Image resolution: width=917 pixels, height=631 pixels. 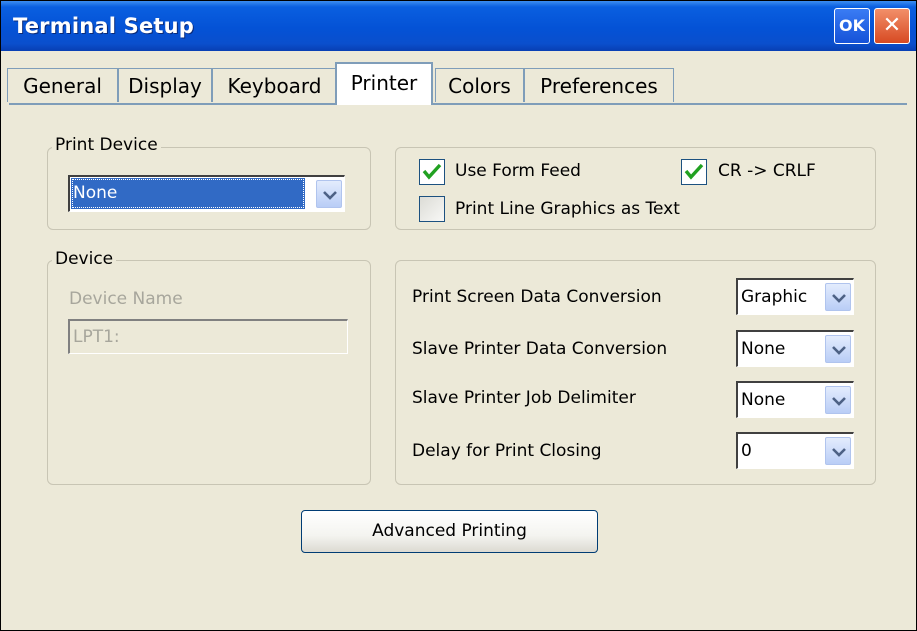 I want to click on slave-data-conversion-value: None, so click(x=763, y=349).